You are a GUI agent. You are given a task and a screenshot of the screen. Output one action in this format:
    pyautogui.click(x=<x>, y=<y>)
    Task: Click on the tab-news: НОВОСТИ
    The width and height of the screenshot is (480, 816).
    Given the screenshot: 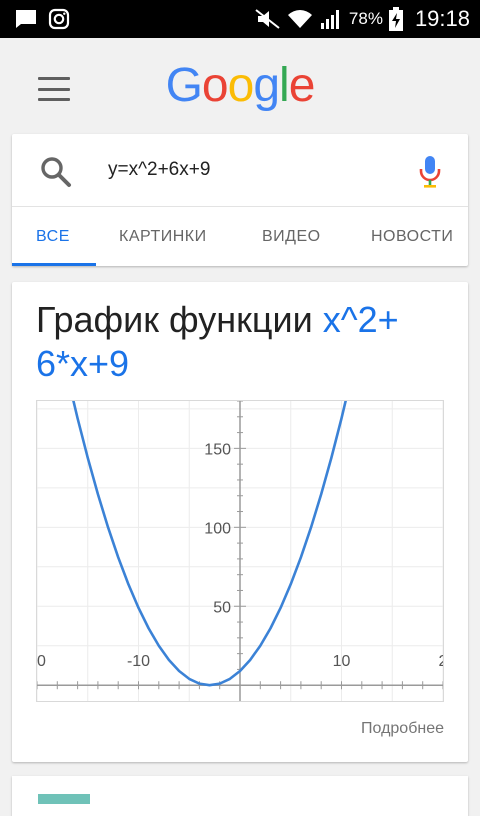 What is the action you would take?
    pyautogui.click(x=412, y=236)
    